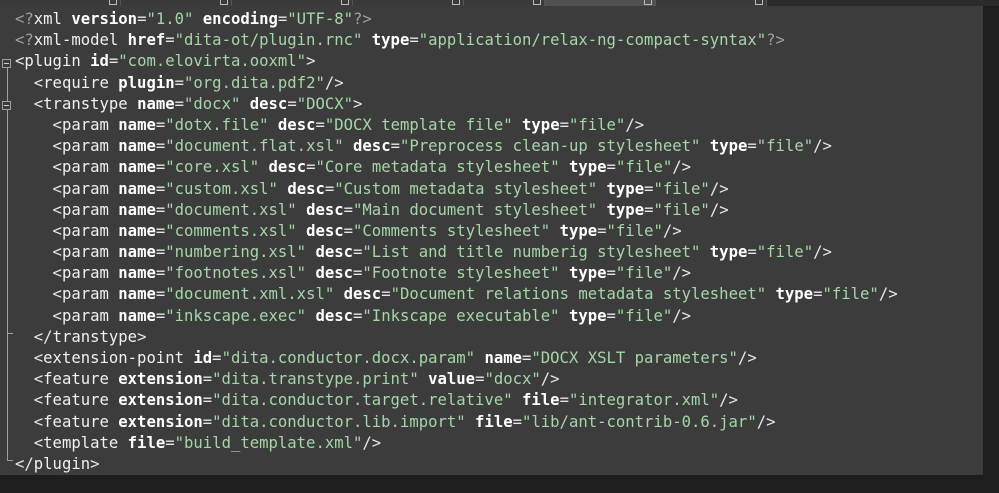 The image size is (999, 493). Describe the element at coordinates (991, 240) in the screenshot. I see `vertical-scrollbar` at that location.